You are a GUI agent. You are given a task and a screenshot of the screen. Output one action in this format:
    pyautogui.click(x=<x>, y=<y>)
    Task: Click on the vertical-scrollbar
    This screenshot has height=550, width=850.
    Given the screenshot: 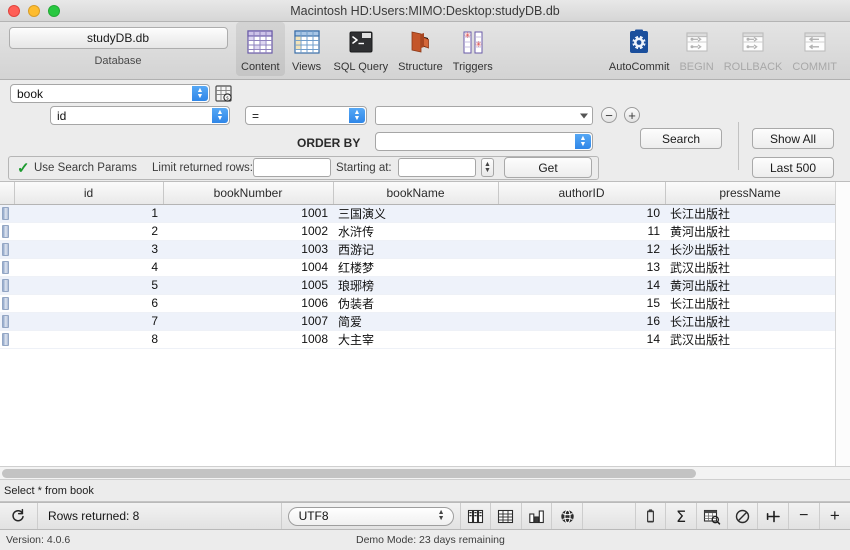 What is the action you would take?
    pyautogui.click(x=842, y=324)
    